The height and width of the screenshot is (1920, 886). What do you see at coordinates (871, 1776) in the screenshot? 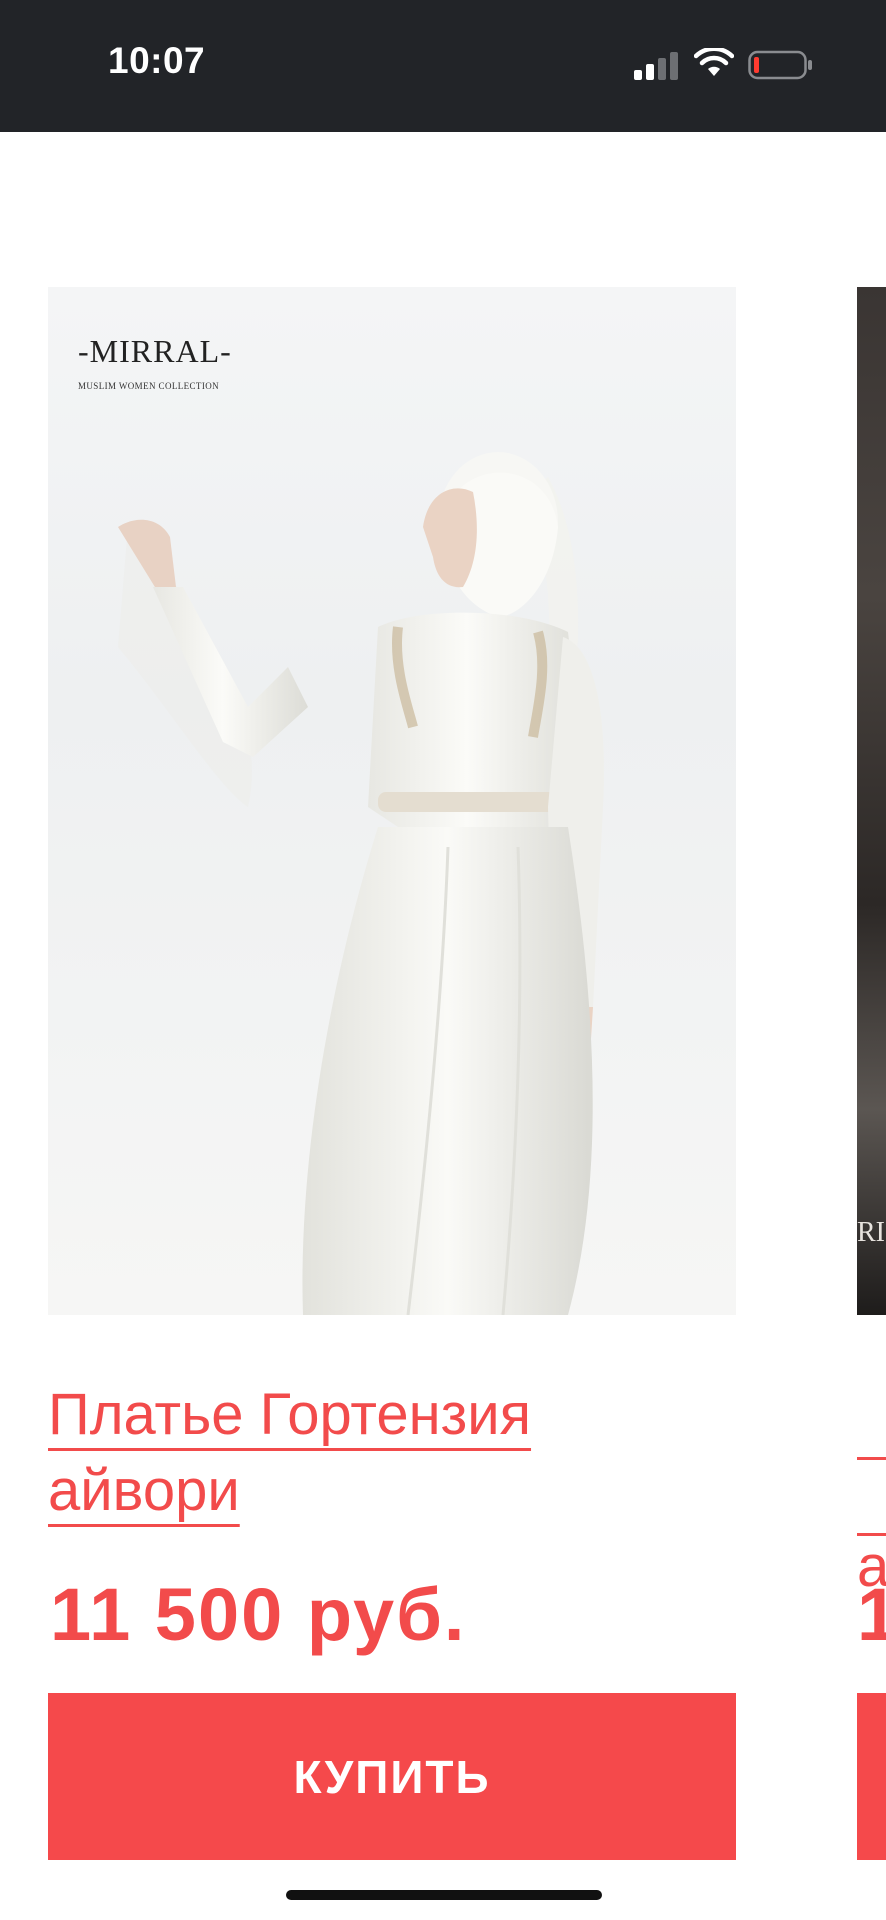
I see `buy-button-next` at bounding box center [871, 1776].